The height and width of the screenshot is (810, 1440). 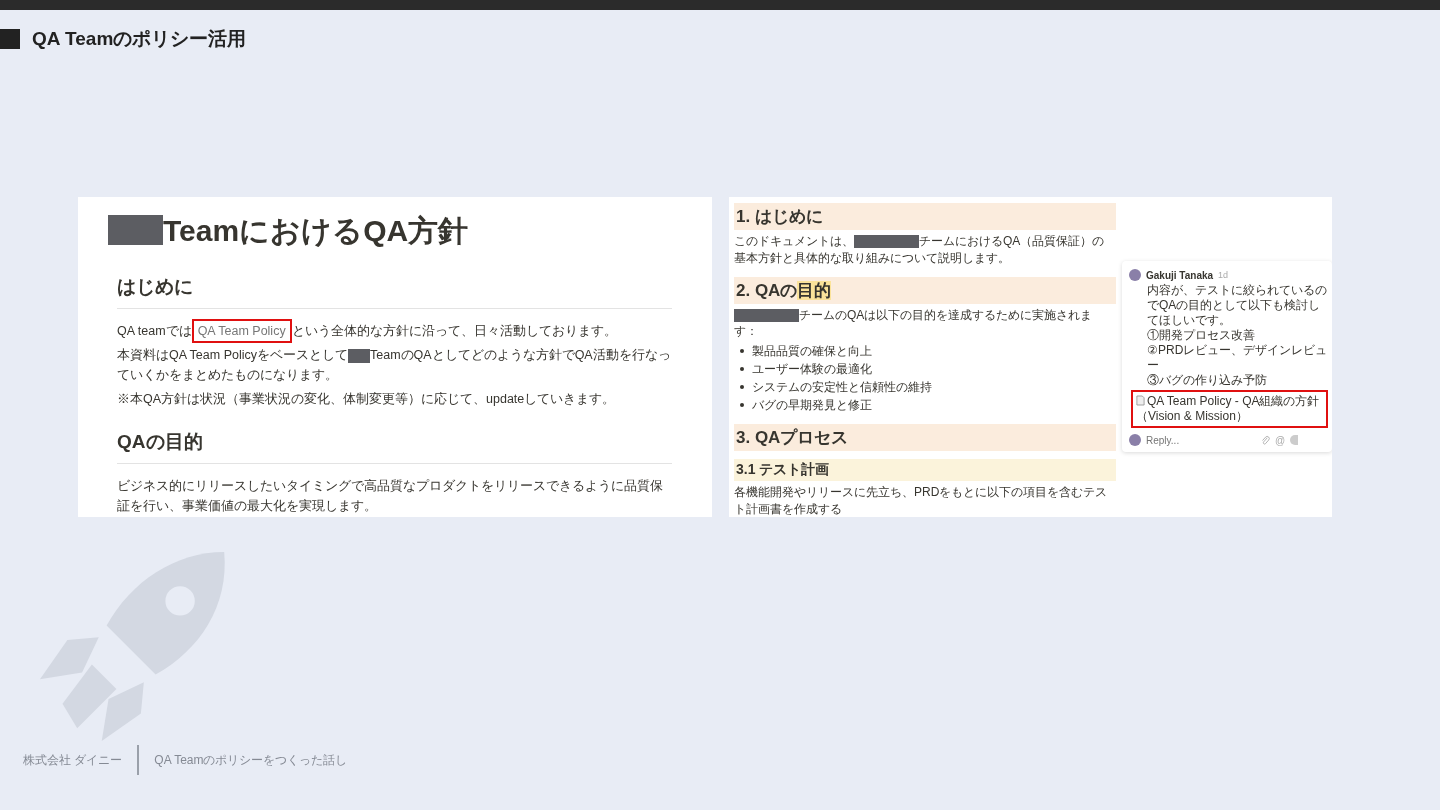 I want to click on comment-text: ①開発プロセス改善, so click(x=1201, y=335).